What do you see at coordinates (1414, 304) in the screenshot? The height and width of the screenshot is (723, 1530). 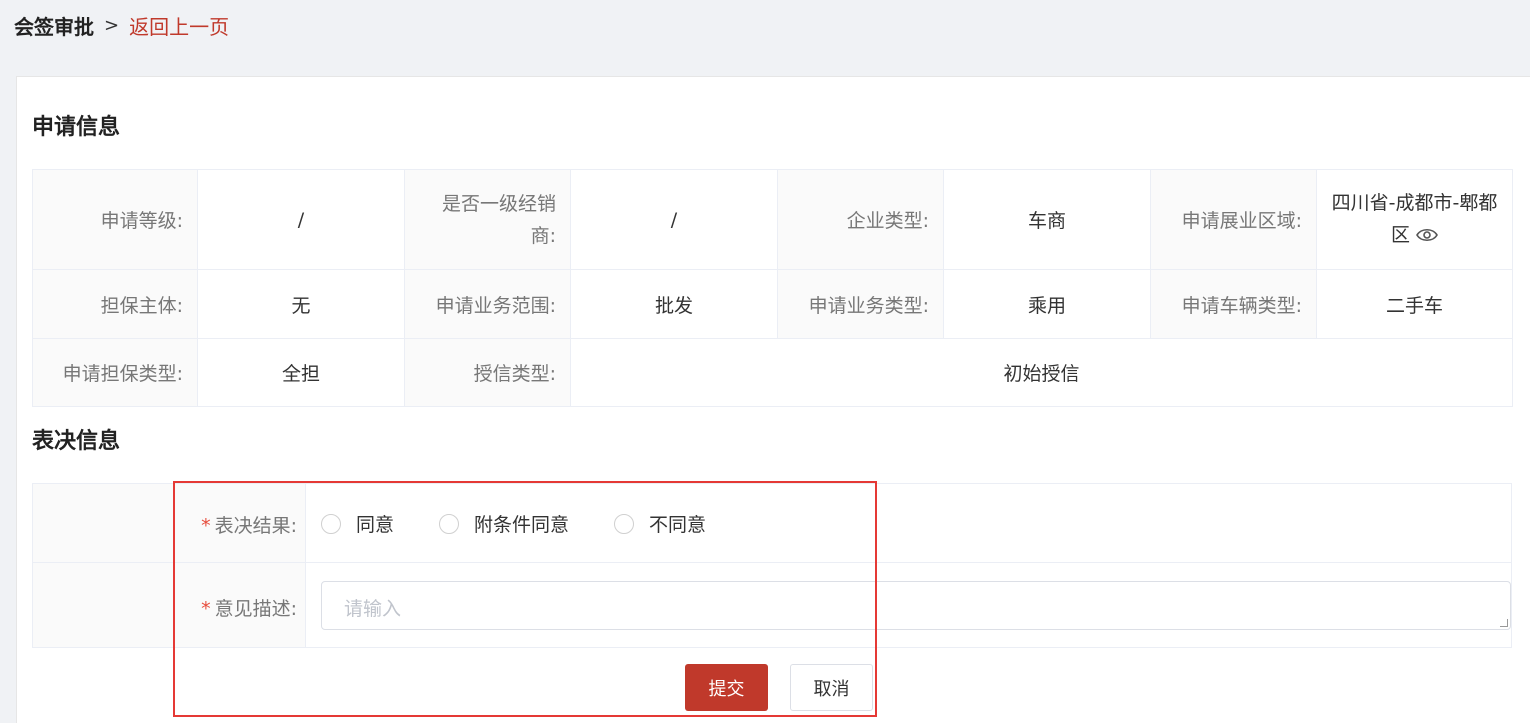 I see `field-value: 二手车` at bounding box center [1414, 304].